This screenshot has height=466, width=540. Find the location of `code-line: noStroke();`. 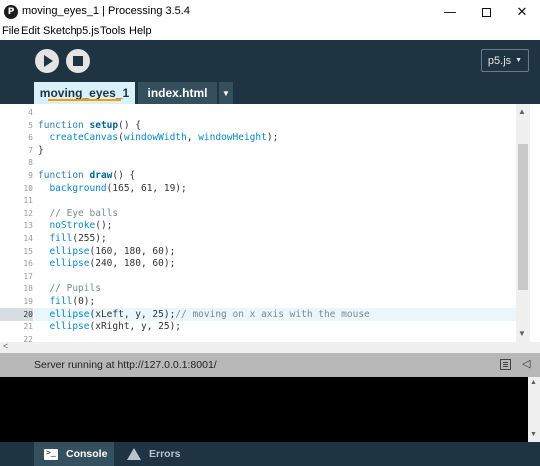

code-line: noStroke(); is located at coordinates (275, 225).